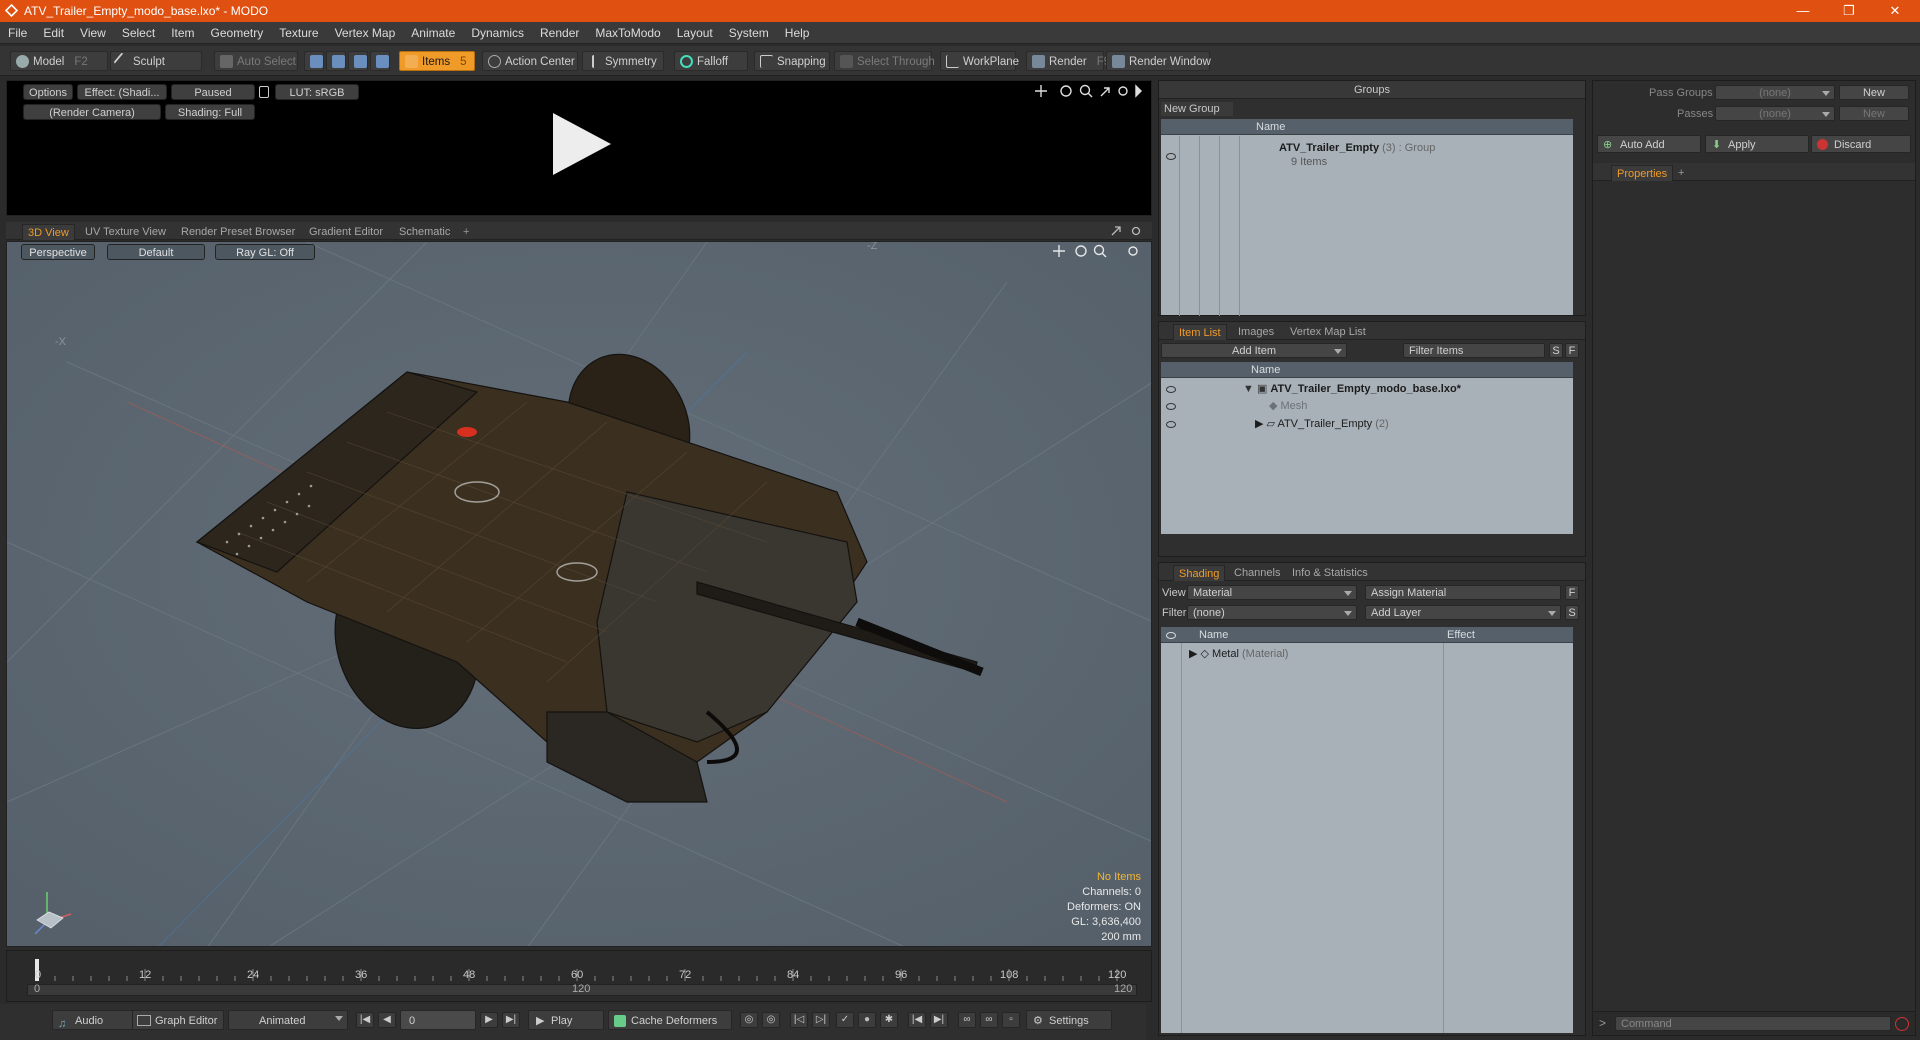 The width and height of the screenshot is (1920, 1040). I want to click on auto-add-button: ⊕ Auto Add, so click(1649, 144).